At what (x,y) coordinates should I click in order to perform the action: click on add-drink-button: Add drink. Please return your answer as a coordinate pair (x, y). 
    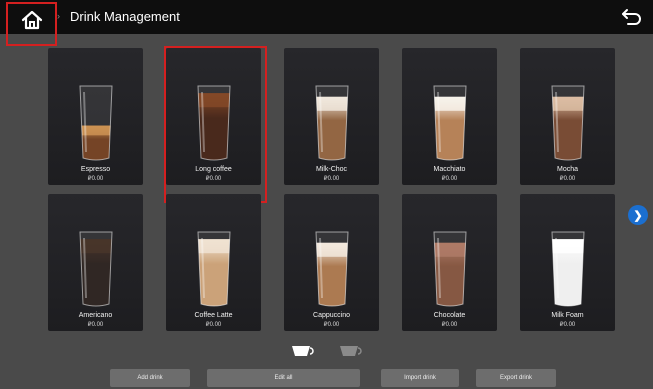
    Looking at the image, I should click on (150, 378).